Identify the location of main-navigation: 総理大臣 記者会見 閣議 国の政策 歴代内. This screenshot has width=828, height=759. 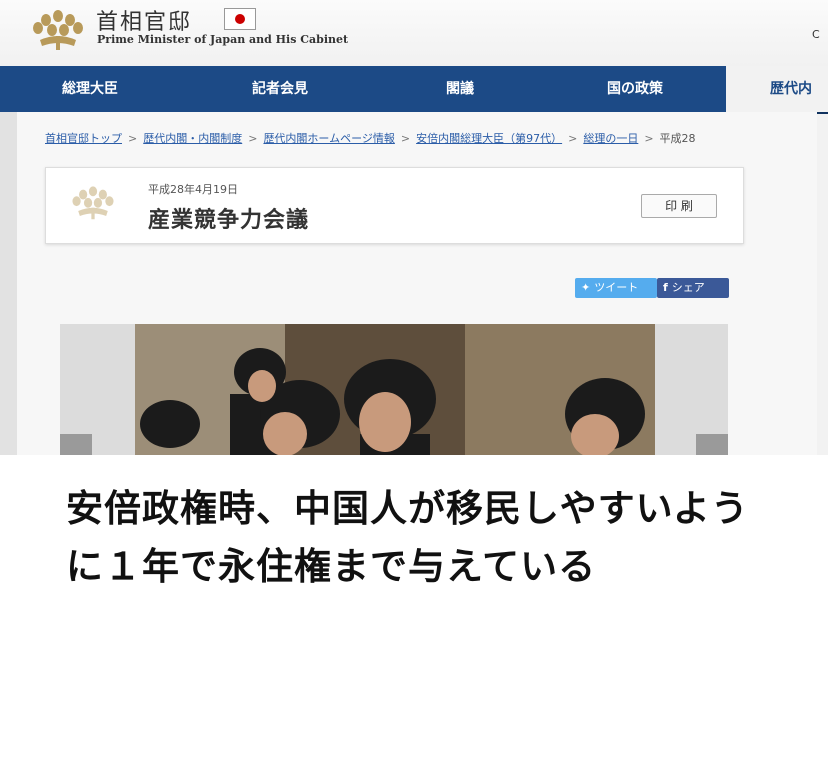
(414, 90).